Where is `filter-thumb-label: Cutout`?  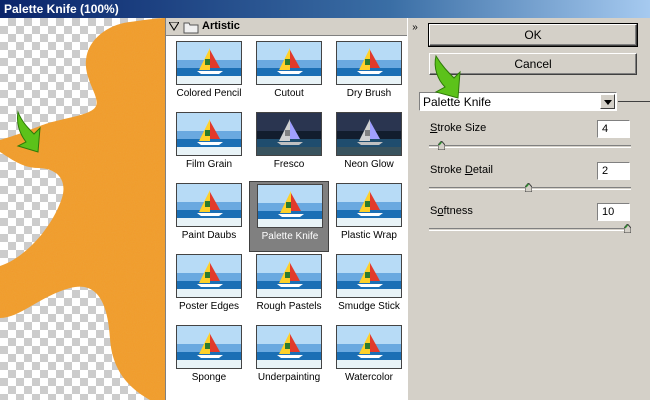
filter-thumb-label: Cutout is located at coordinates (289, 93).